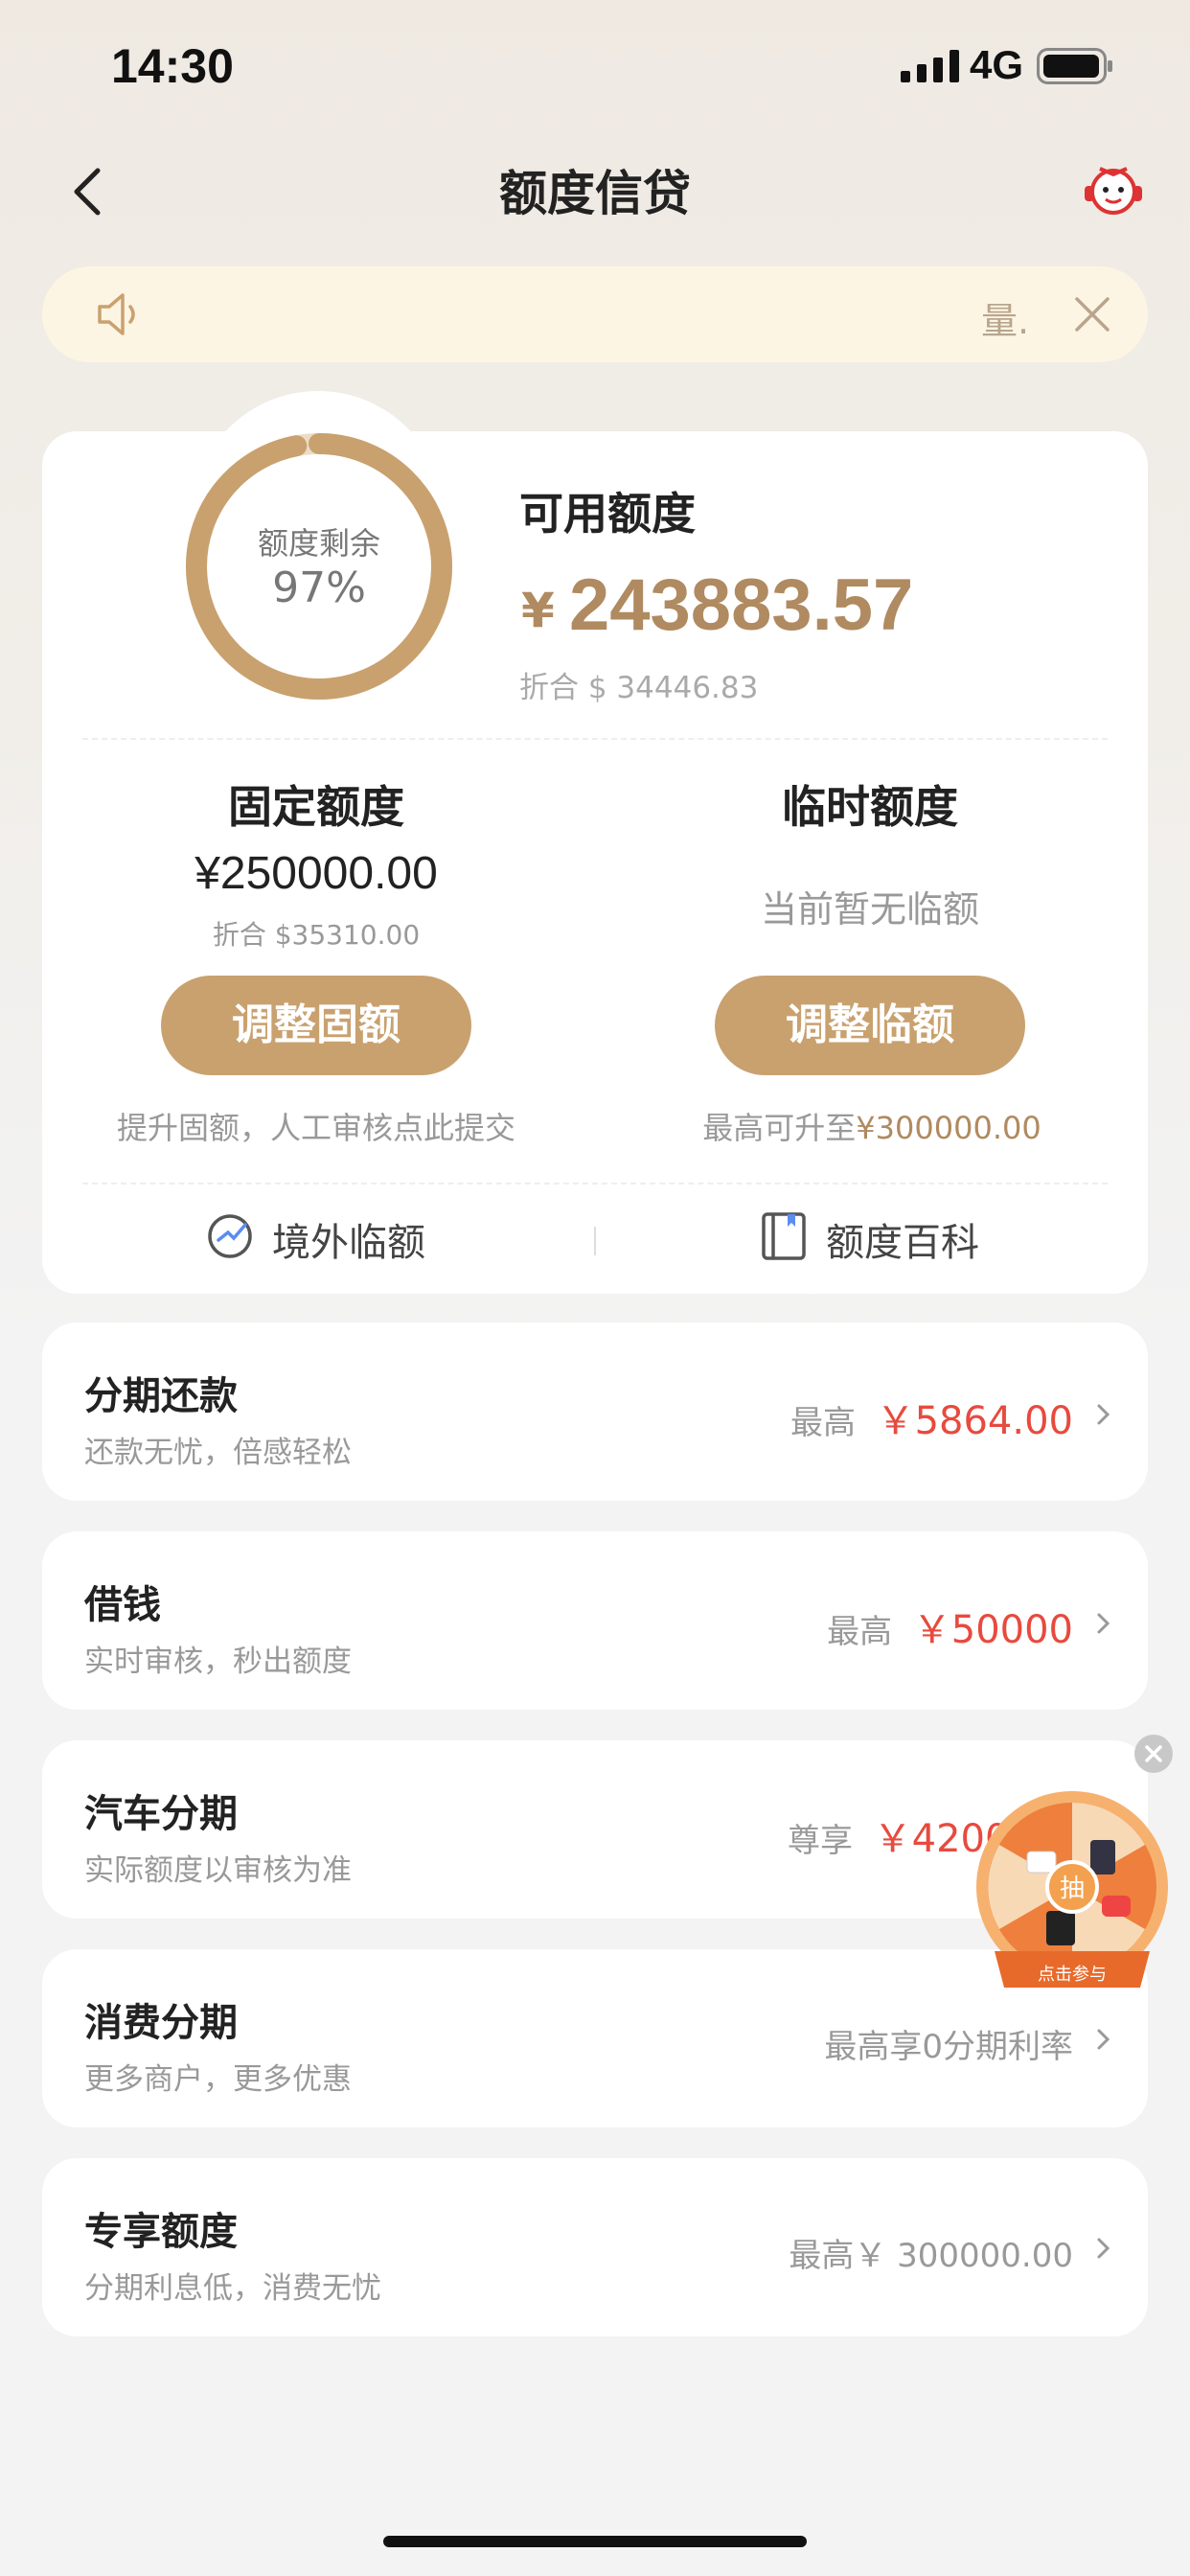  Describe the element at coordinates (319, 543) in the screenshot. I see `ring-label: 额度剩余` at that location.